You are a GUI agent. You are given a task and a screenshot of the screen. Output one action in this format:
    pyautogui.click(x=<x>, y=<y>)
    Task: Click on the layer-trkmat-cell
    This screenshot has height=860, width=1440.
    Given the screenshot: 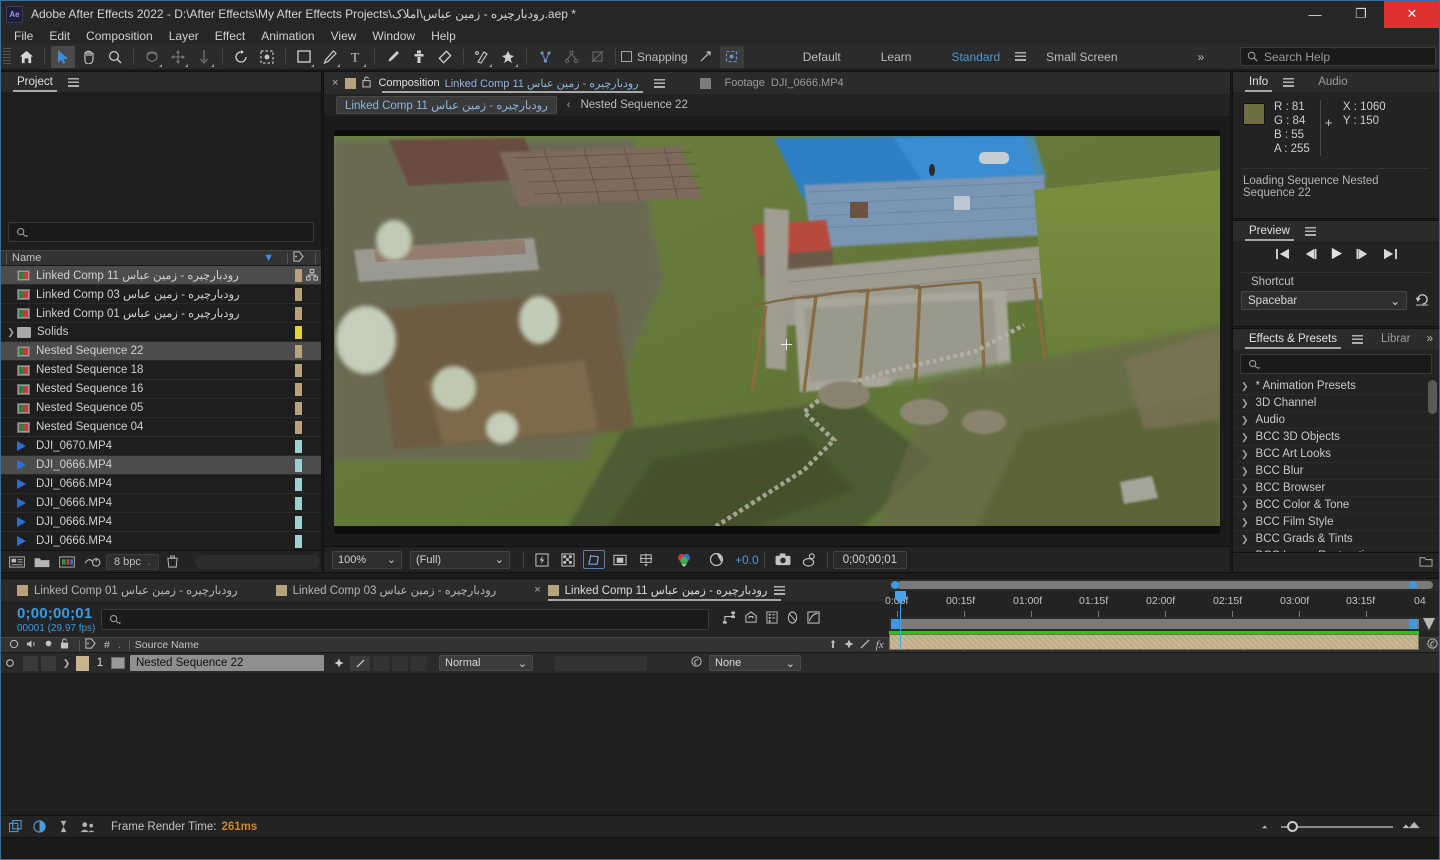 What is the action you would take?
    pyautogui.click(x=601, y=663)
    